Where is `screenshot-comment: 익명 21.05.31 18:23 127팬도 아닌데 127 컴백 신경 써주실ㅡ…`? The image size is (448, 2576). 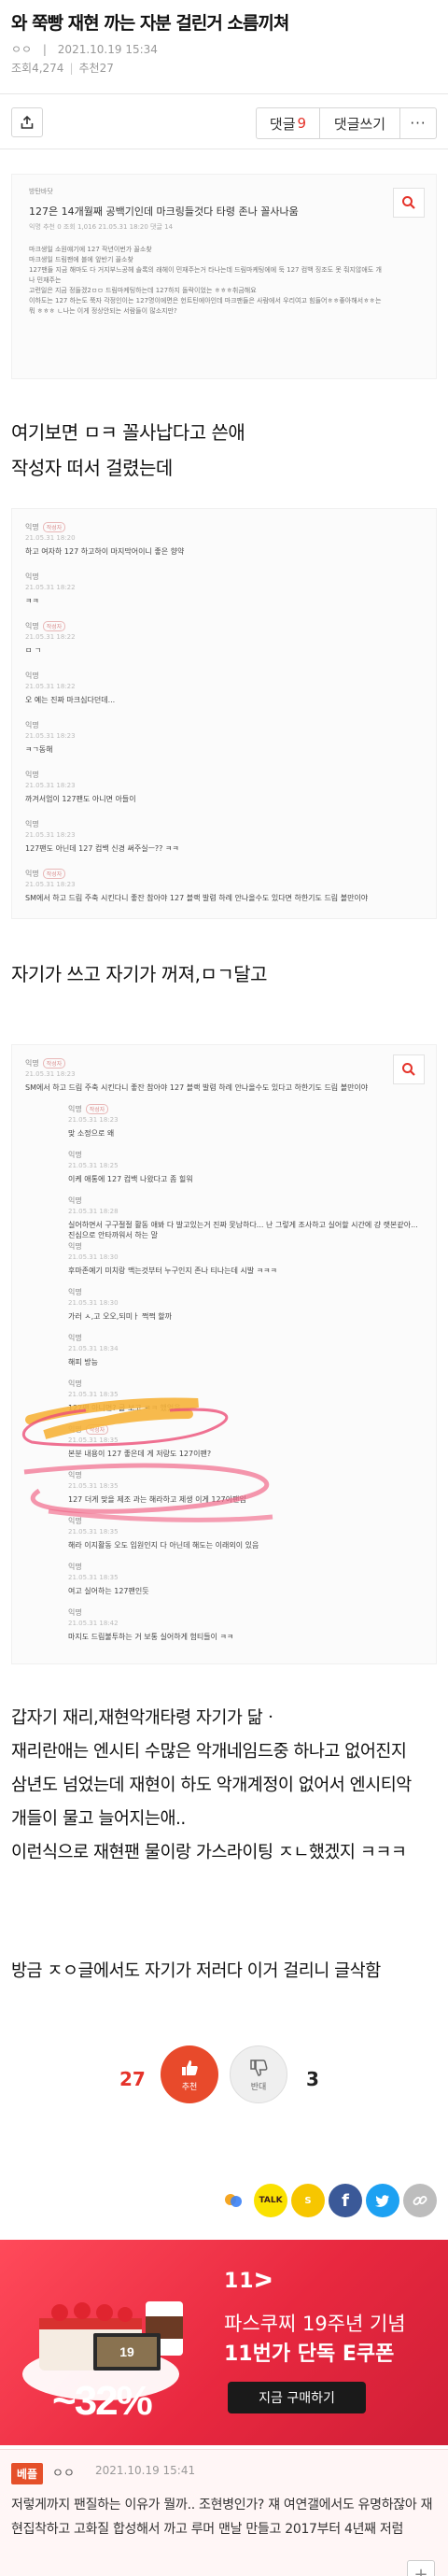 screenshot-comment: 익명 21.05.31 18:23 127팬도 아닌데 127 컴백 신경 써주실ㅡ… is located at coordinates (224, 836).